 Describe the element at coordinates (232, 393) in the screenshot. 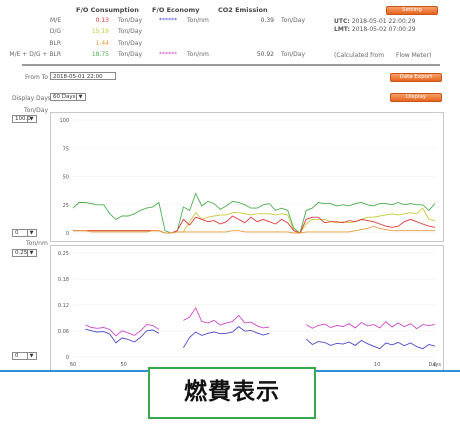

I see `caption-label: 燃費表示` at that location.